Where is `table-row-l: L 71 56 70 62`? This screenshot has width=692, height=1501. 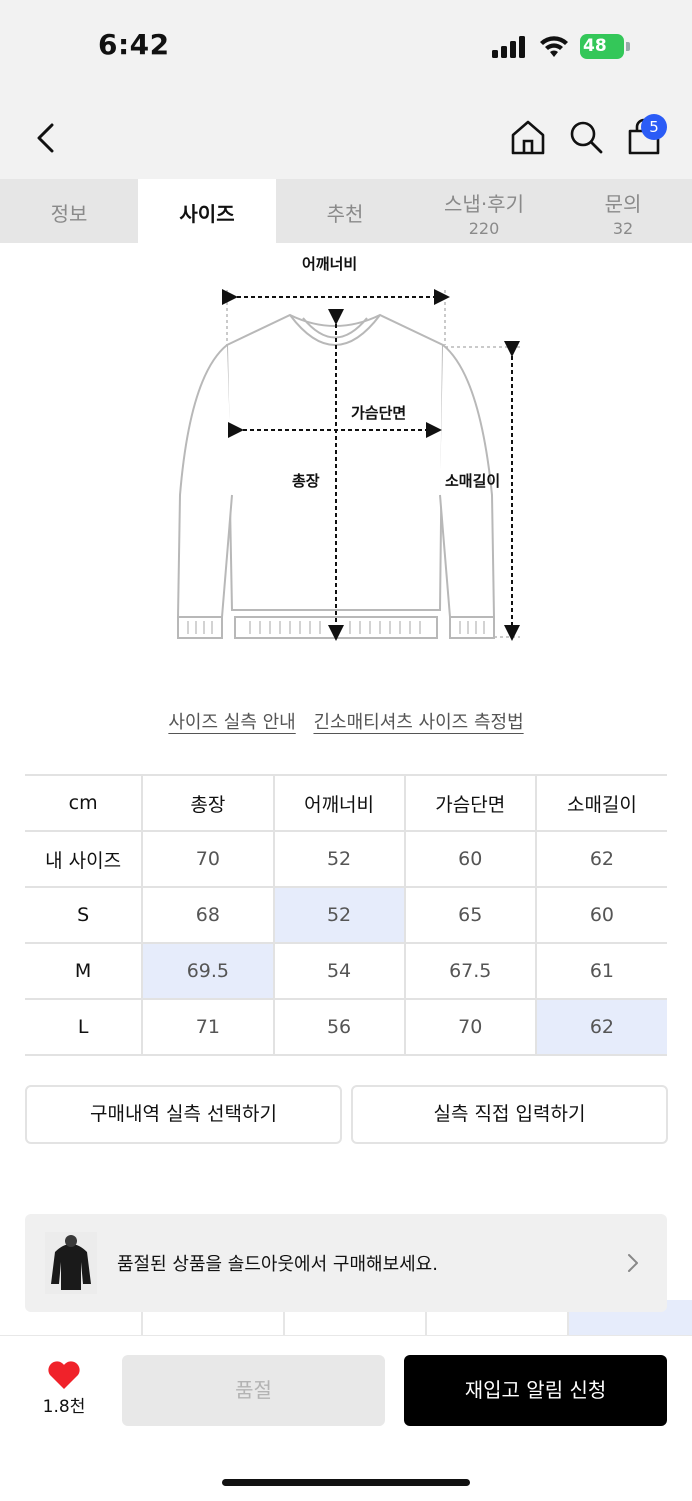
table-row-l: L 71 56 70 62 is located at coordinates (346, 1027).